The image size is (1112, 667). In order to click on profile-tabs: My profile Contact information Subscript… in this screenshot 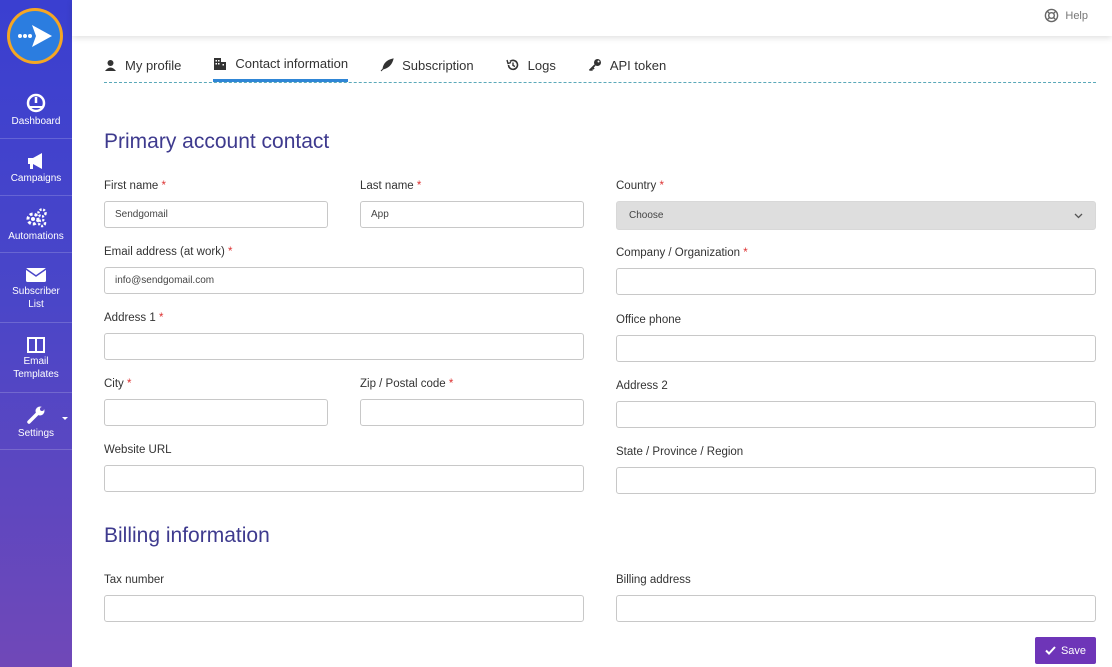, I will do `click(600, 65)`.